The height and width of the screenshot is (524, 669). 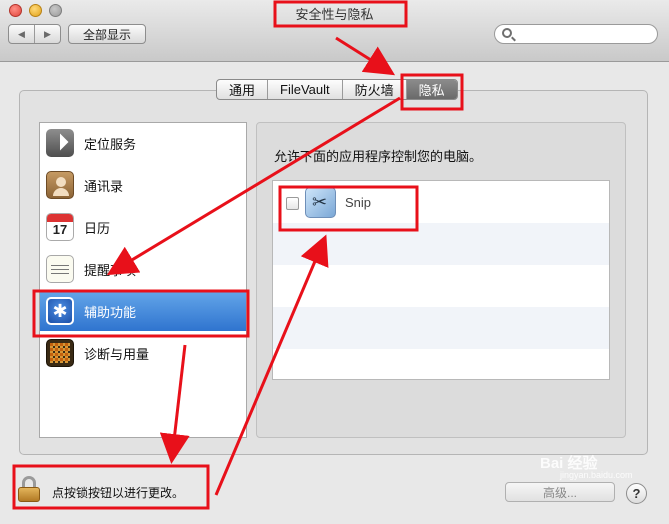 I want to click on tab-general: 通用, so click(x=243, y=89).